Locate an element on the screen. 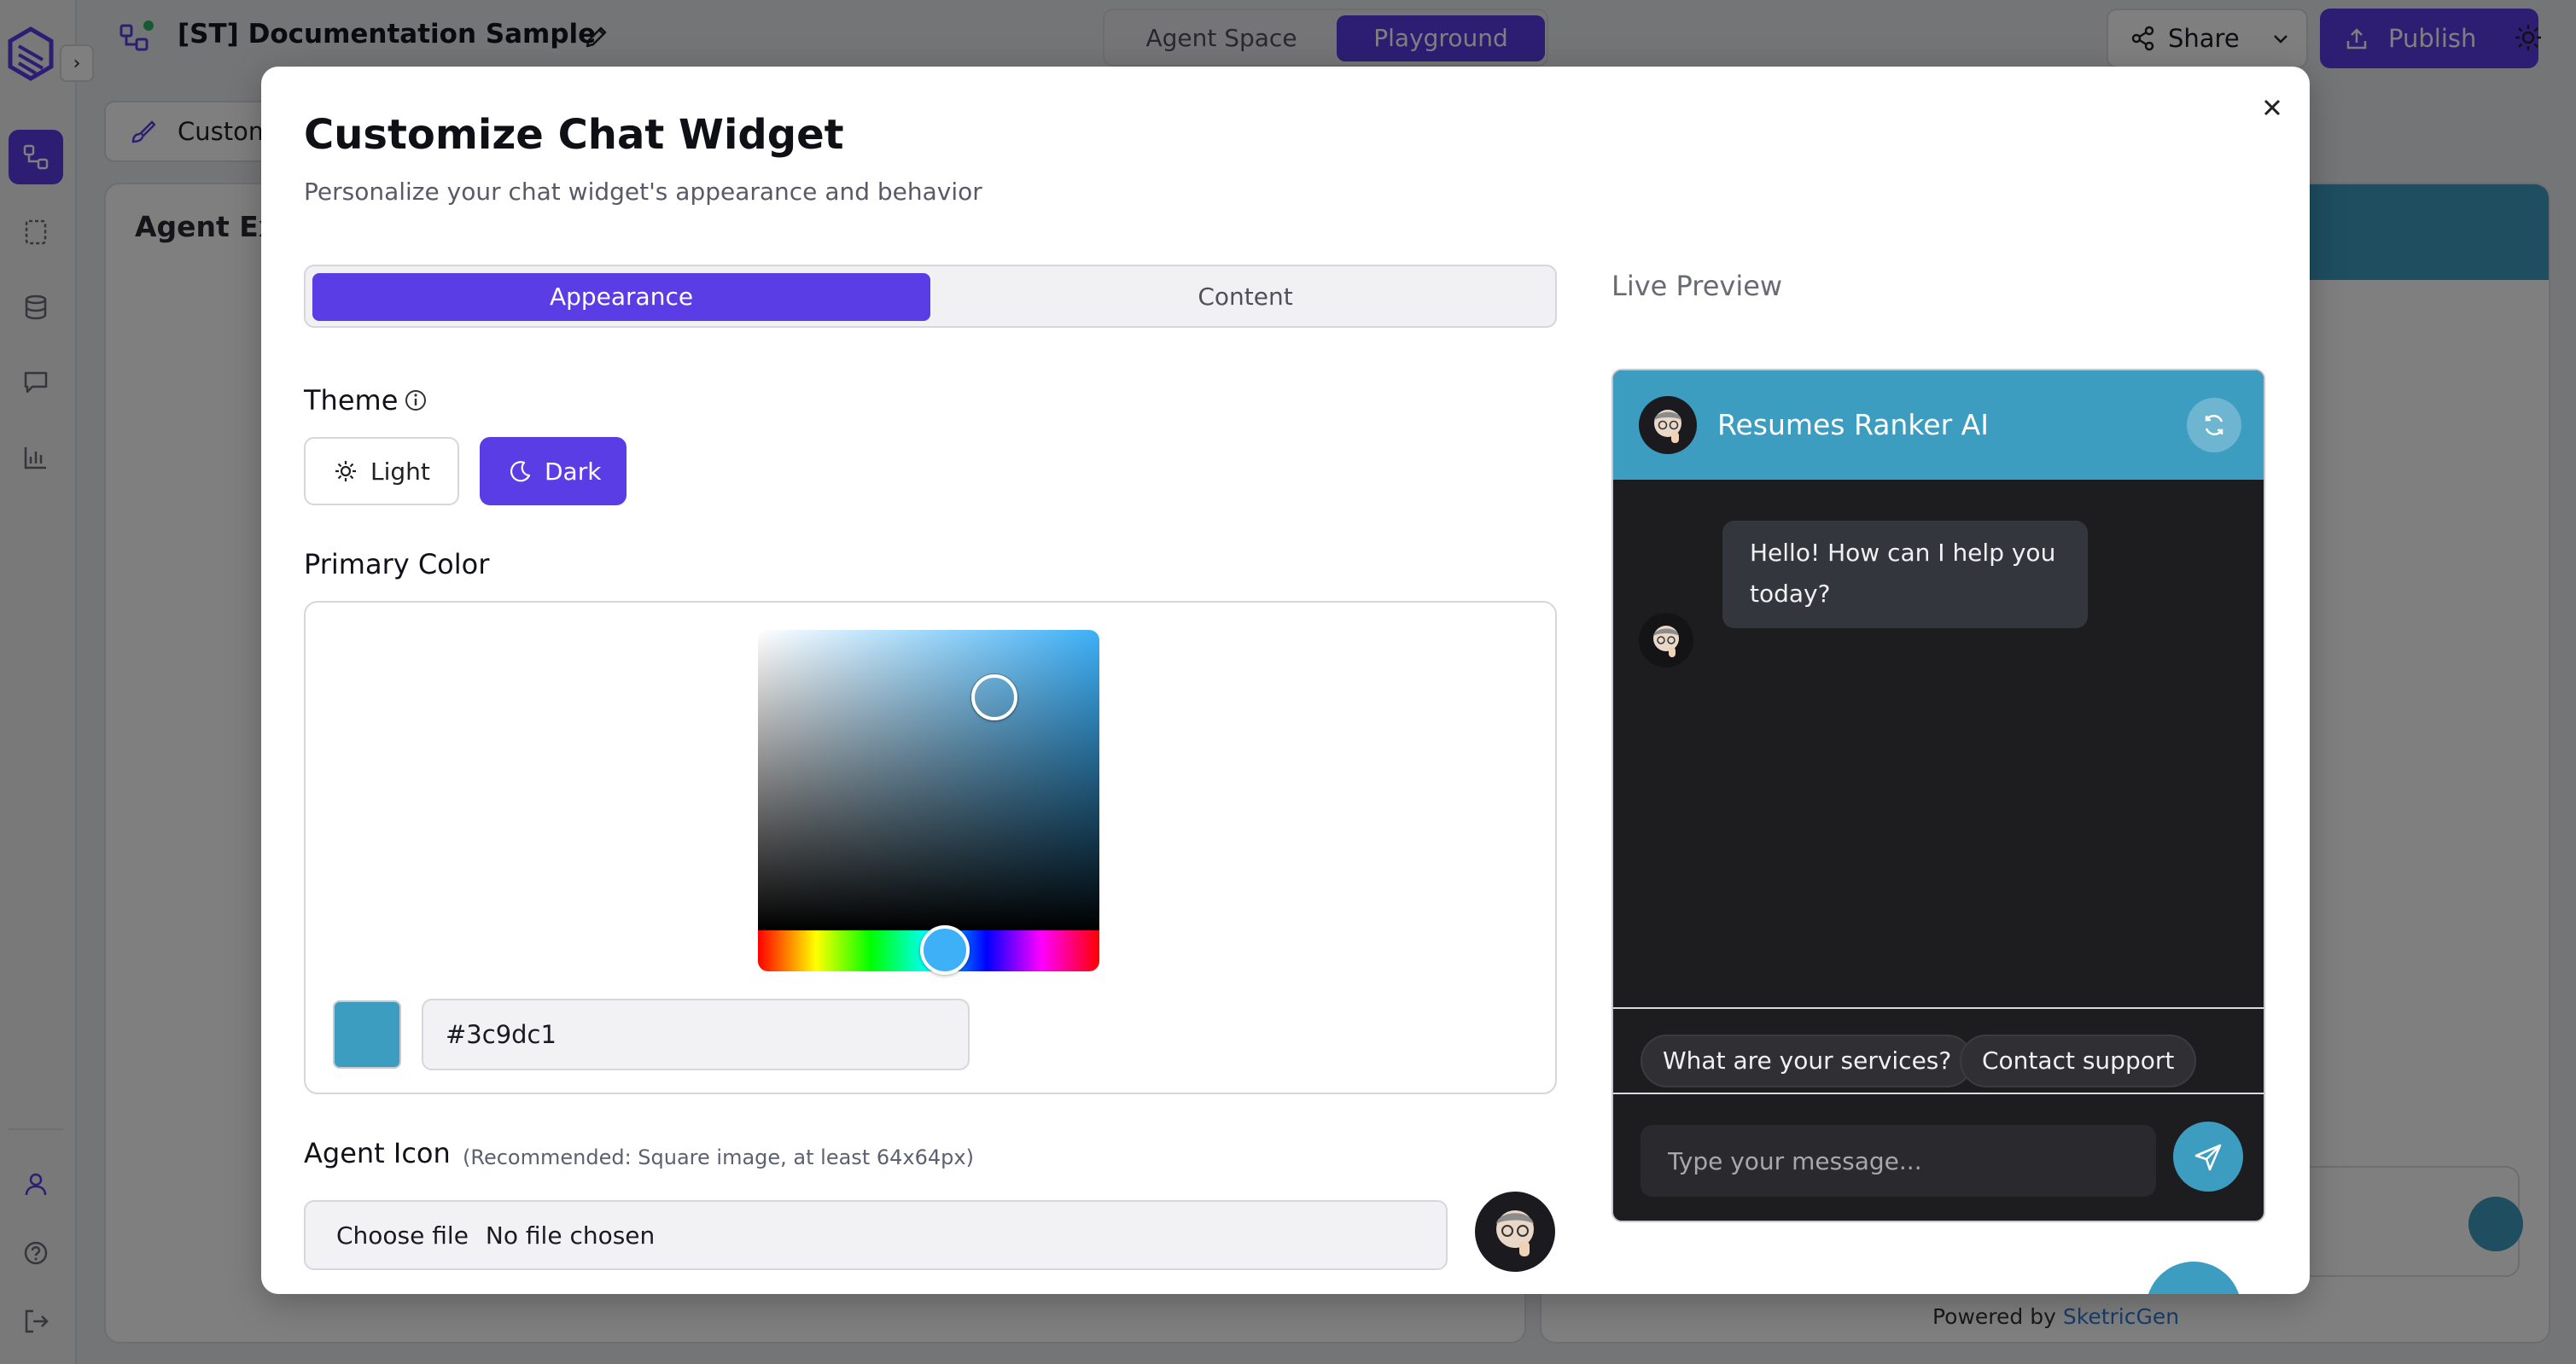 This screenshot has width=2576, height=1364. sun-icon is located at coordinates (345, 471).